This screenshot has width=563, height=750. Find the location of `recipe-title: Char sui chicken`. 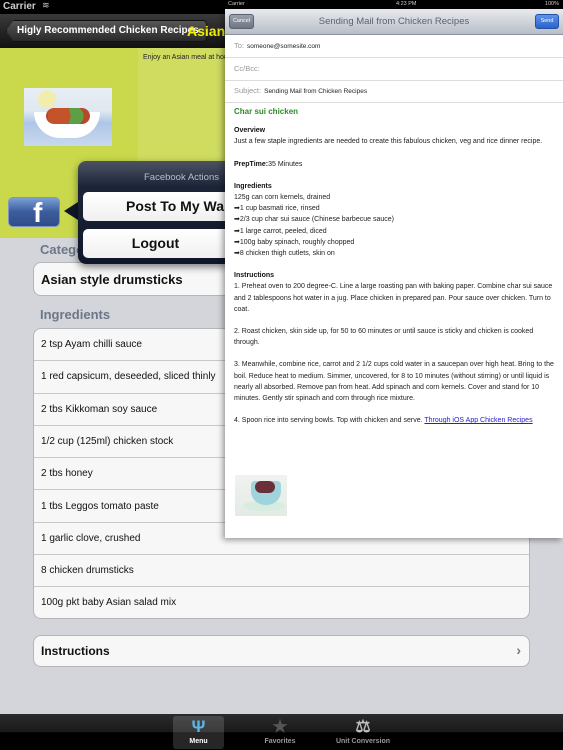

recipe-title: Char sui chicken is located at coordinates (266, 111).